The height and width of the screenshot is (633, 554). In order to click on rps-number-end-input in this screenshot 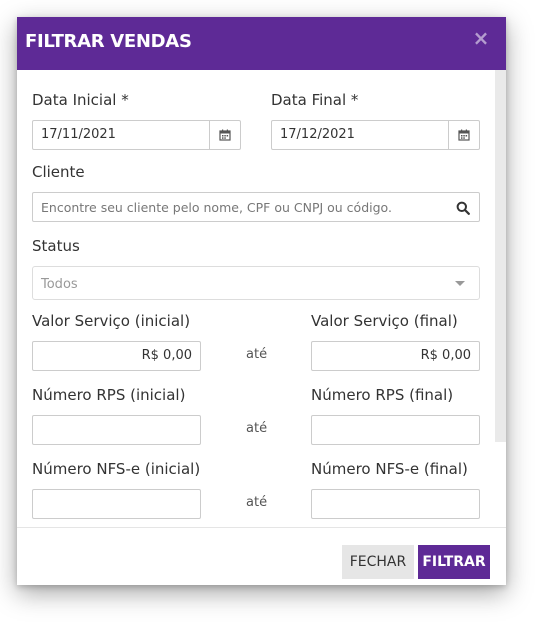, I will do `click(395, 430)`.